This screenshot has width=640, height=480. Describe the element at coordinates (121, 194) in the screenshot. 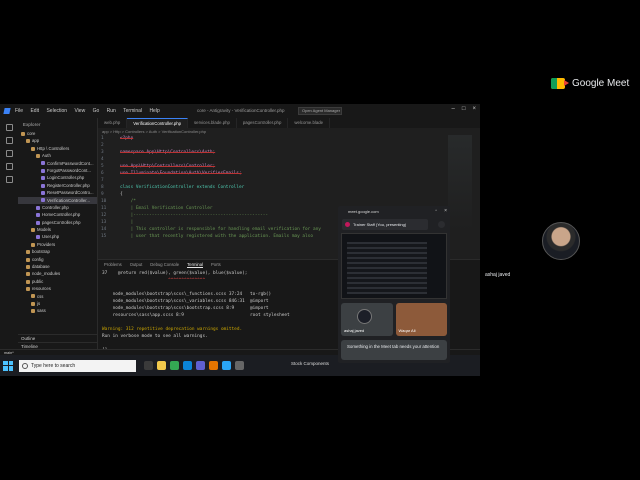

I see `code-text: {` at that location.